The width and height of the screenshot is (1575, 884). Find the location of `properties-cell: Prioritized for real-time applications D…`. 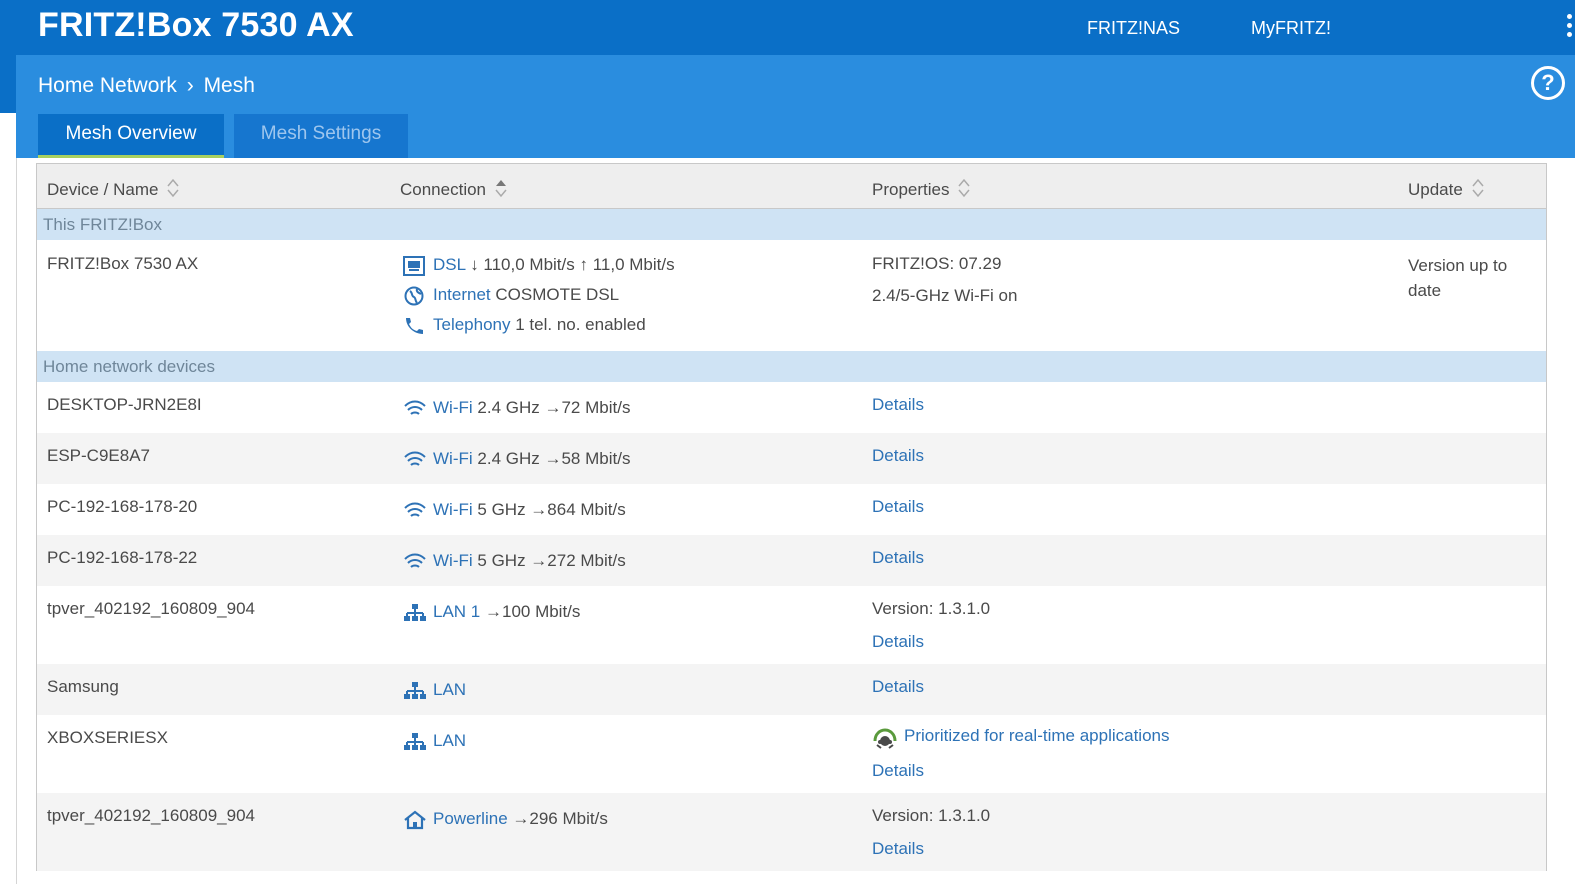

properties-cell: Prioritized for real-time applications D… is located at coordinates (1021, 753).